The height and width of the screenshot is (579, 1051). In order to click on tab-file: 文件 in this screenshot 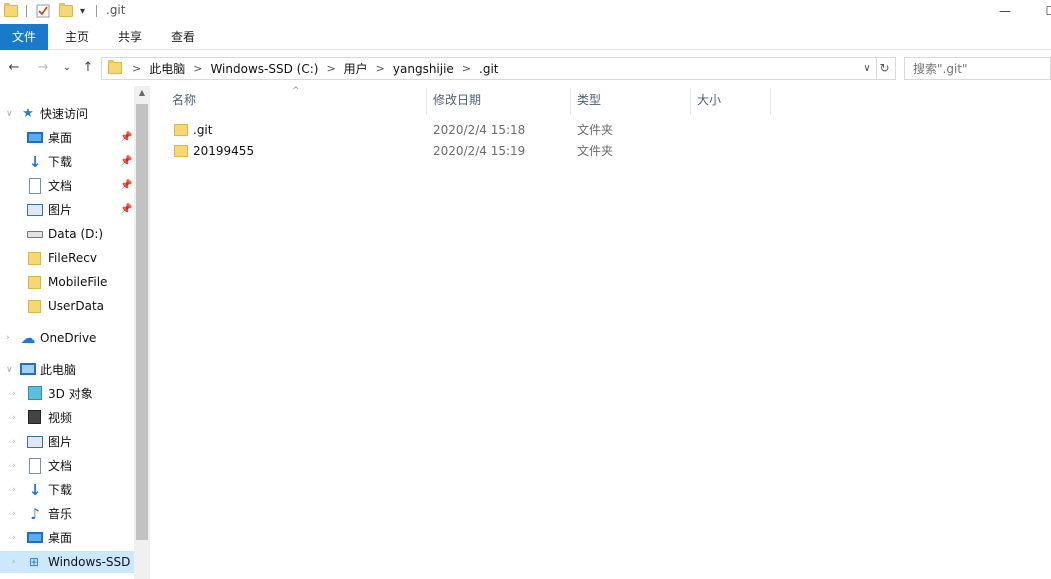, I will do `click(24, 37)`.